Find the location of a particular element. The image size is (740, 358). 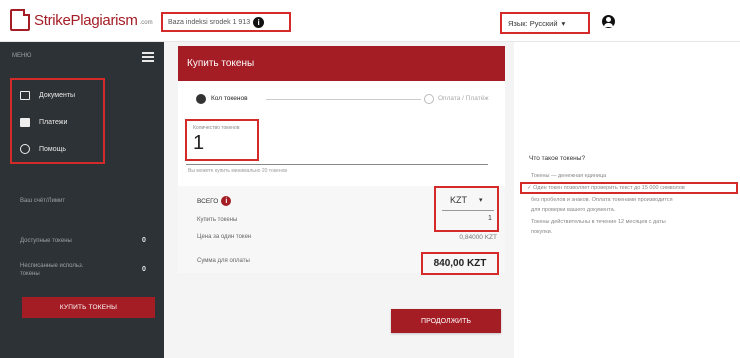

sidebar-item-help: Помощь is located at coordinates (43, 149).